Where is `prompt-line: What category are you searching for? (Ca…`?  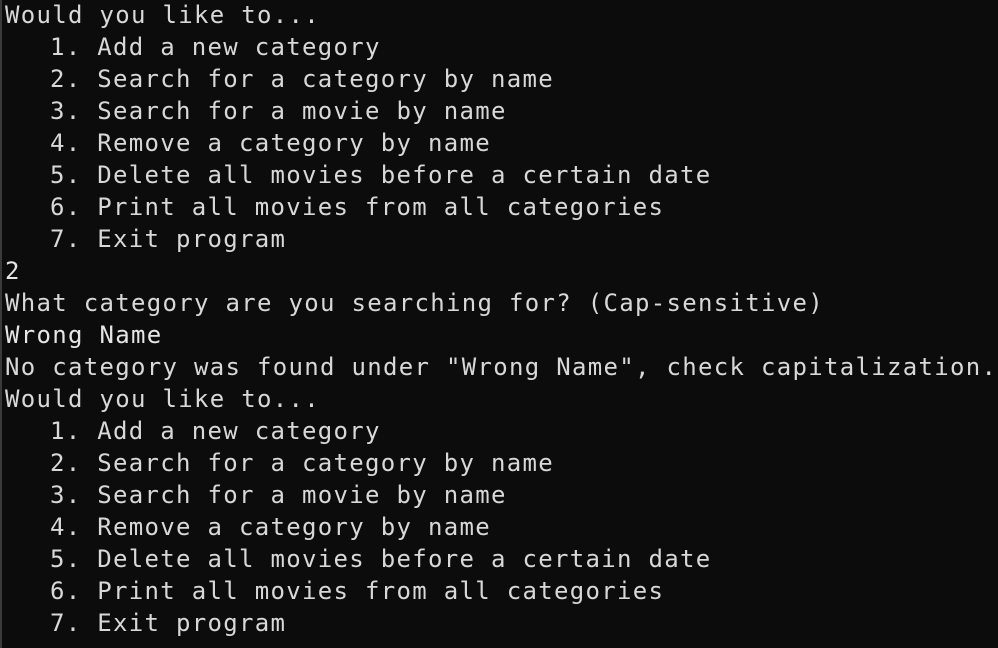
prompt-line: What category are you searching for? (Ca… is located at coordinates (414, 303).